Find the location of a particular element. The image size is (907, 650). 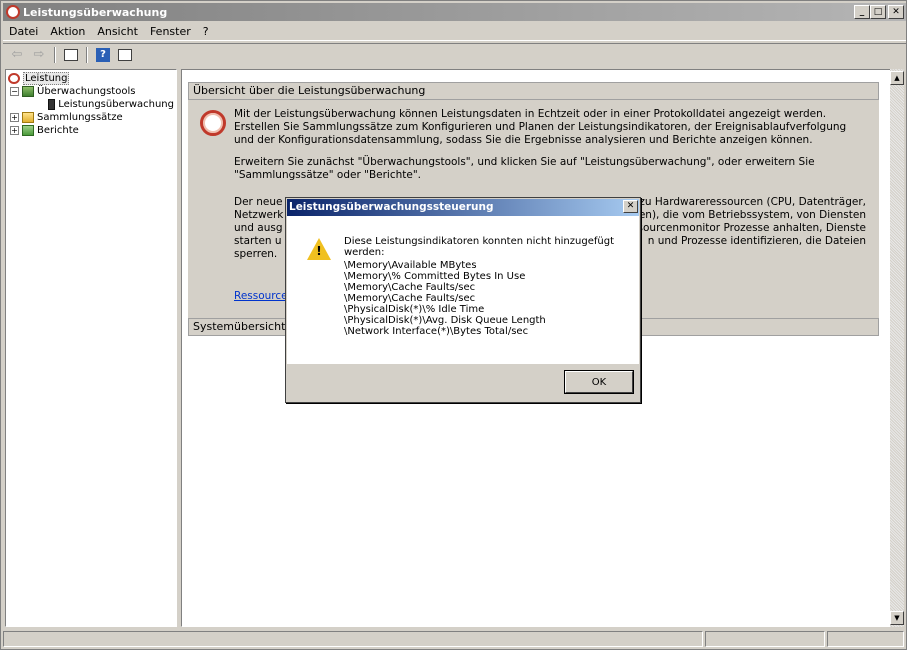

monitoring-tools-icon is located at coordinates (28, 91).